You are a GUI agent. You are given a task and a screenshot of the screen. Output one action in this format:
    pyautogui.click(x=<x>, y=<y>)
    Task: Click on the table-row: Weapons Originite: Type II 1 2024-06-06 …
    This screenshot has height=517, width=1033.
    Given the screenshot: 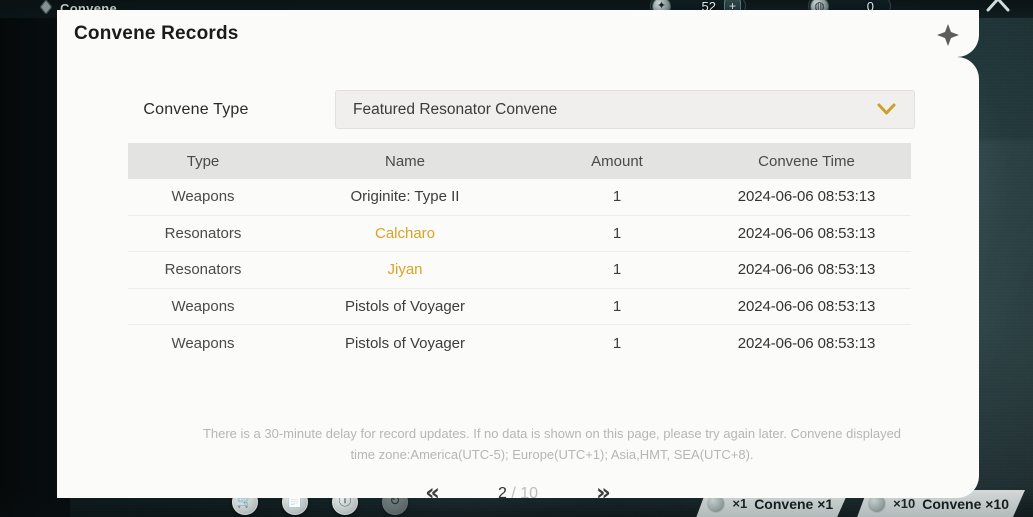 What is the action you would take?
    pyautogui.click(x=519, y=197)
    